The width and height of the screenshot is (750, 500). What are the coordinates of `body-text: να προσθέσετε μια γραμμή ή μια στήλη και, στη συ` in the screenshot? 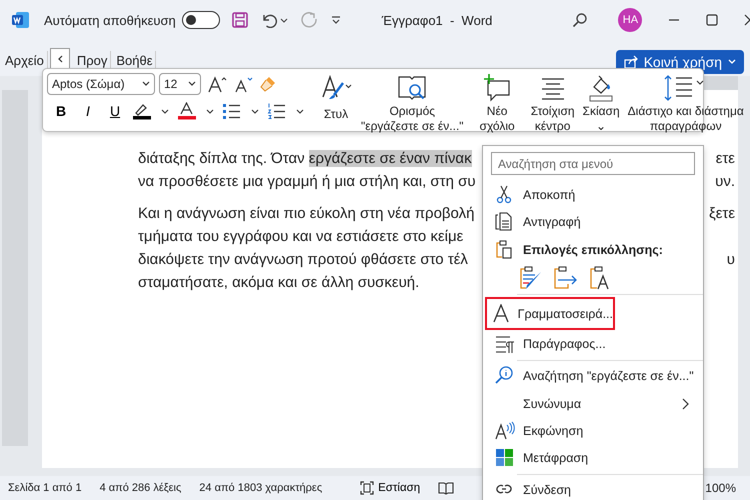 It's located at (307, 181).